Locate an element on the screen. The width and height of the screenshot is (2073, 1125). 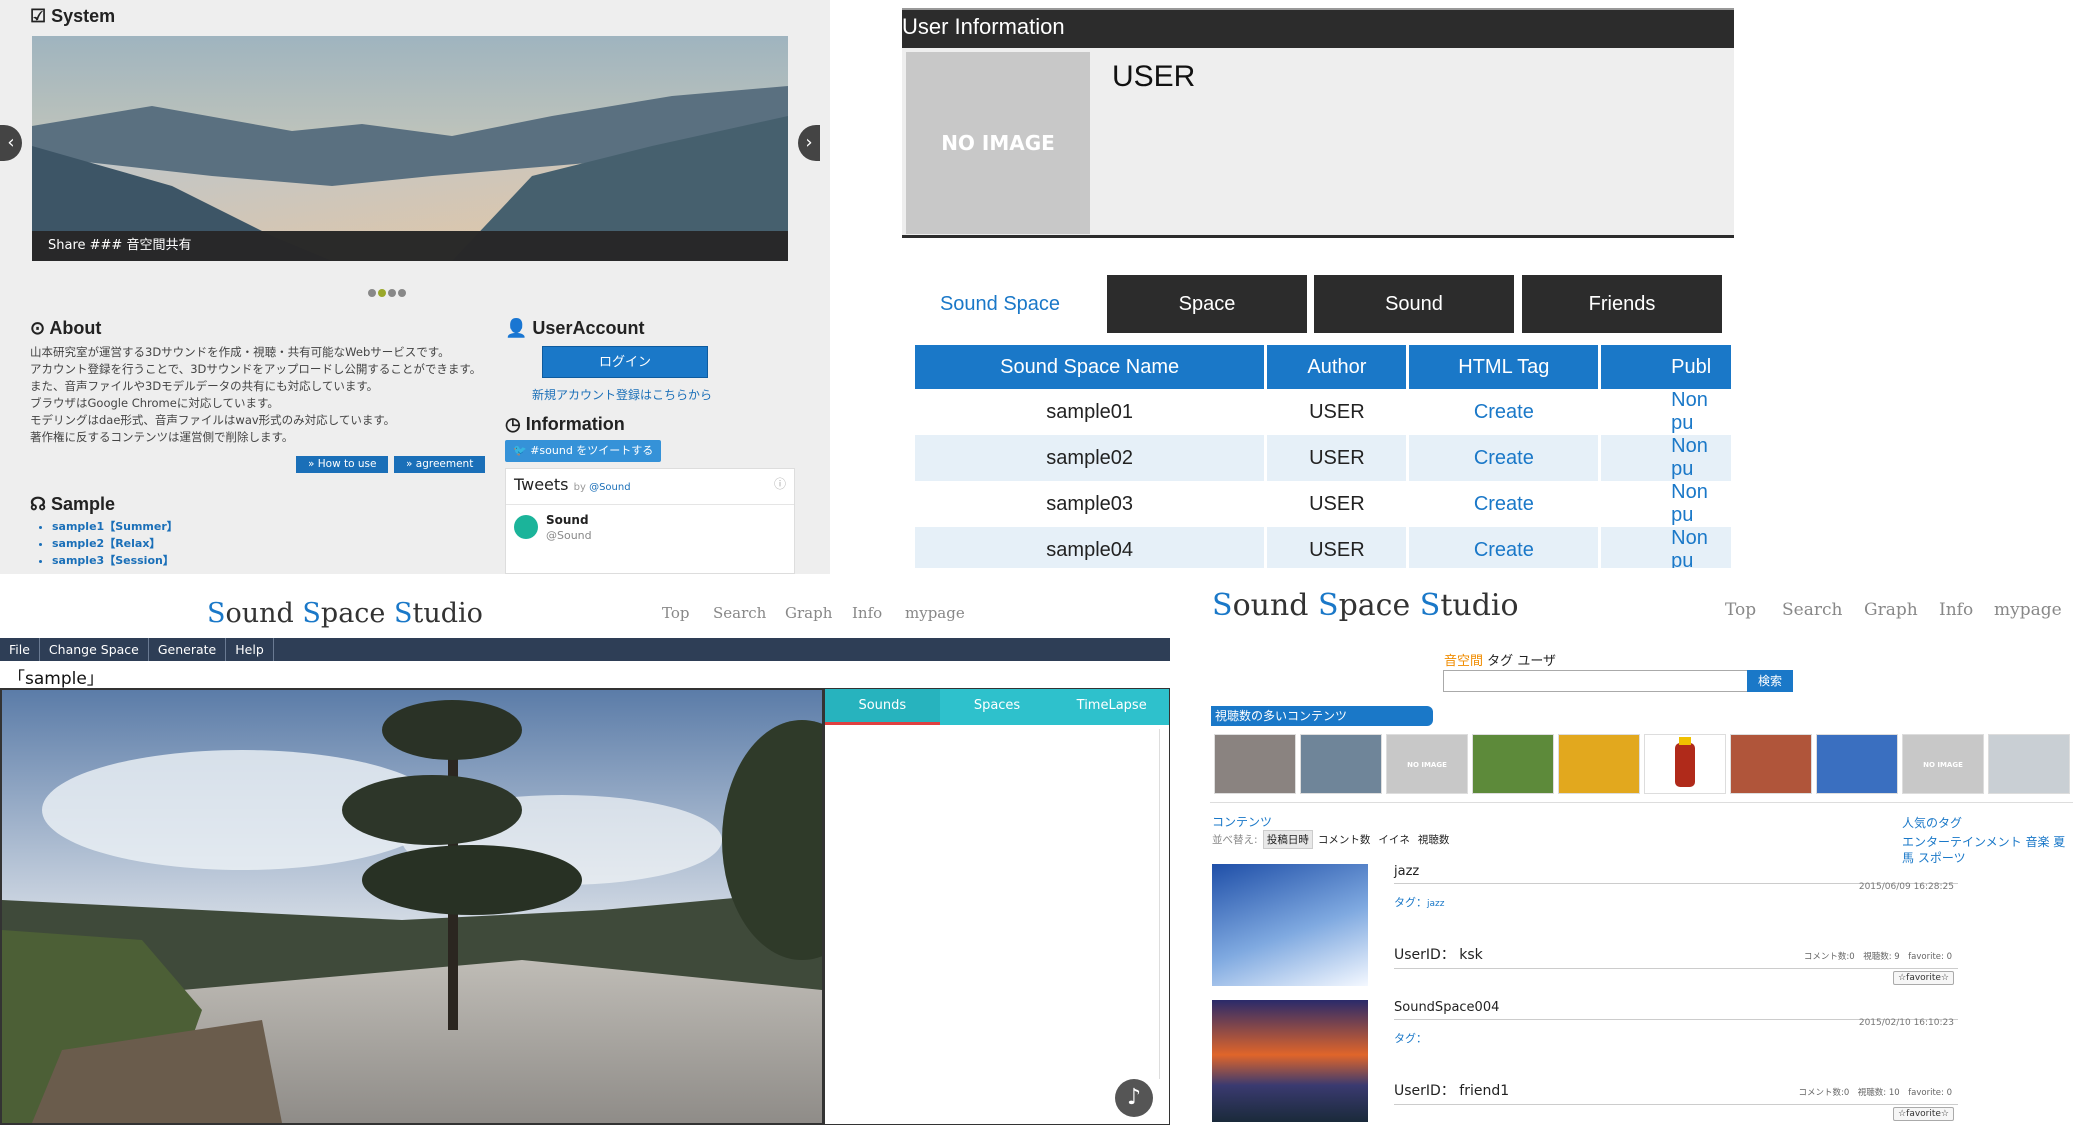
info-icon: ⓘ is located at coordinates (780, 483).